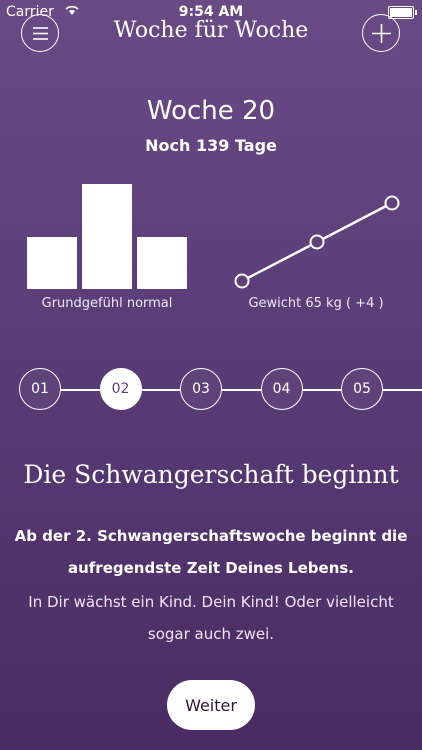 The image size is (422, 750). I want to click on weight-line-chart, so click(320, 240).